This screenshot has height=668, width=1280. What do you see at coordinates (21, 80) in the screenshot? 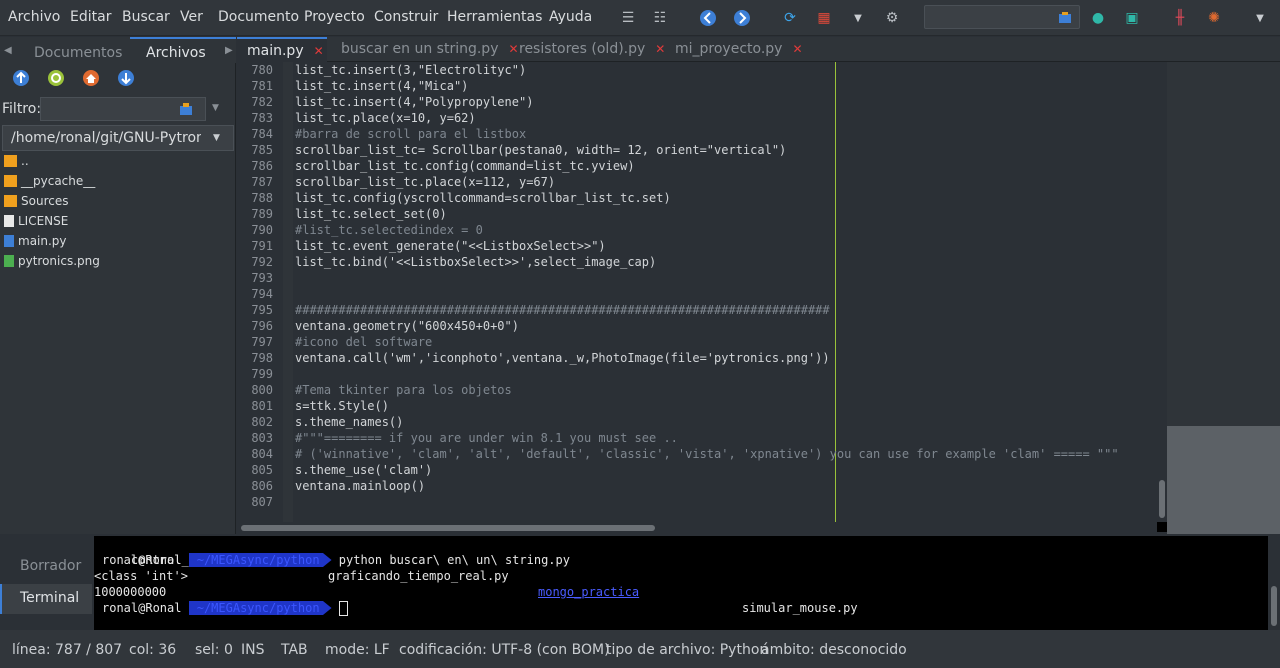
I see `go-up-icon` at bounding box center [21, 80].